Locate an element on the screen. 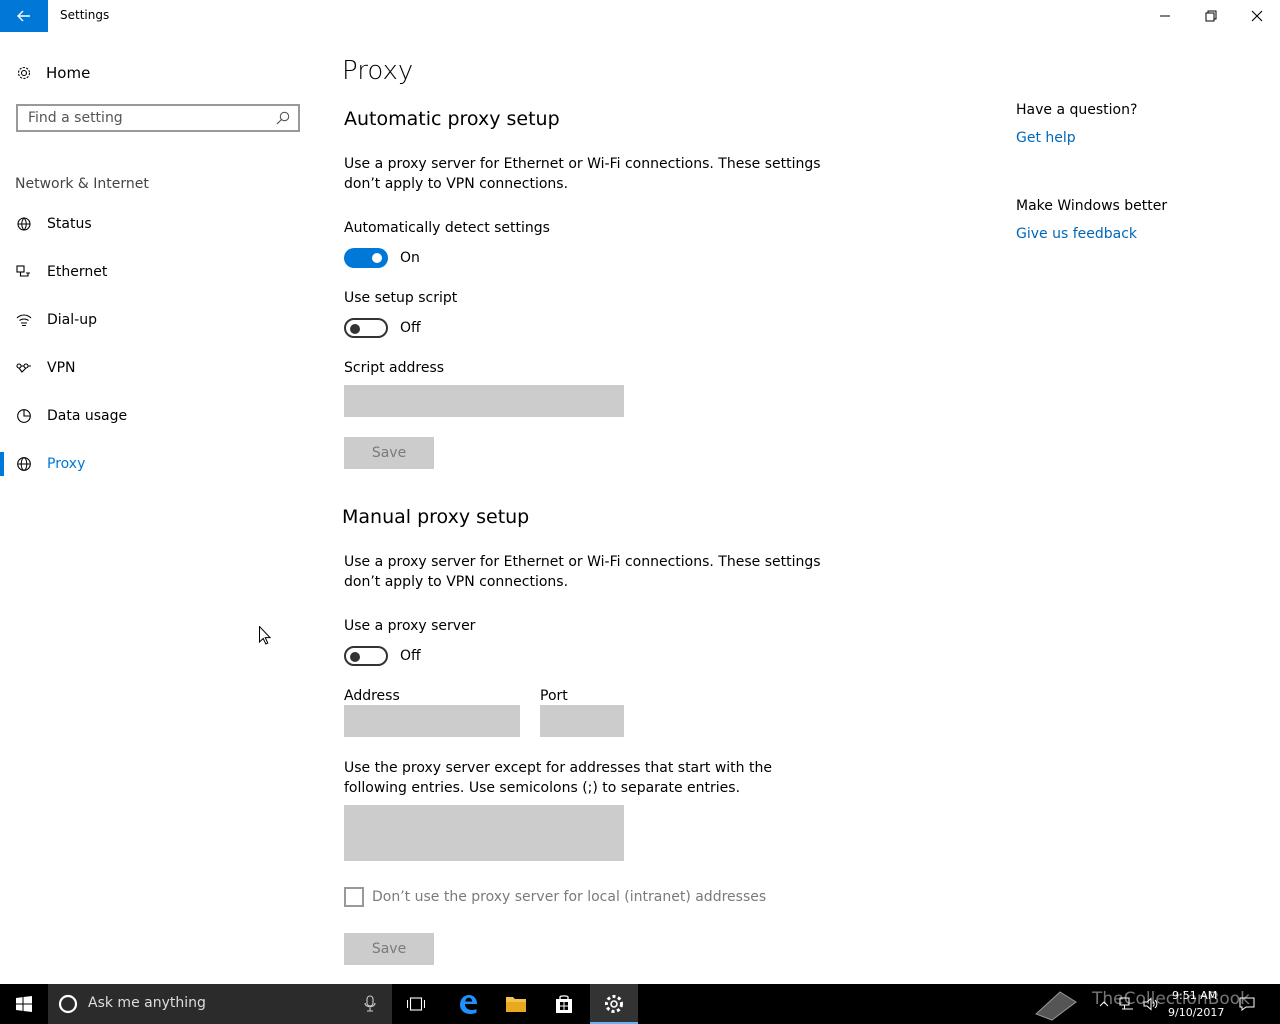 The width and height of the screenshot is (1280, 1024). detect-settings-state: On is located at coordinates (410, 258).